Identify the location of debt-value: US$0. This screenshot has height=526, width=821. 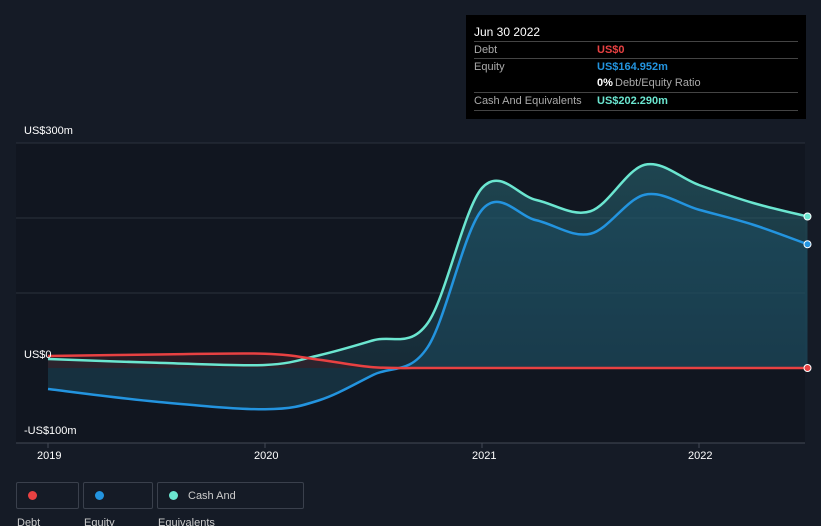
(611, 50).